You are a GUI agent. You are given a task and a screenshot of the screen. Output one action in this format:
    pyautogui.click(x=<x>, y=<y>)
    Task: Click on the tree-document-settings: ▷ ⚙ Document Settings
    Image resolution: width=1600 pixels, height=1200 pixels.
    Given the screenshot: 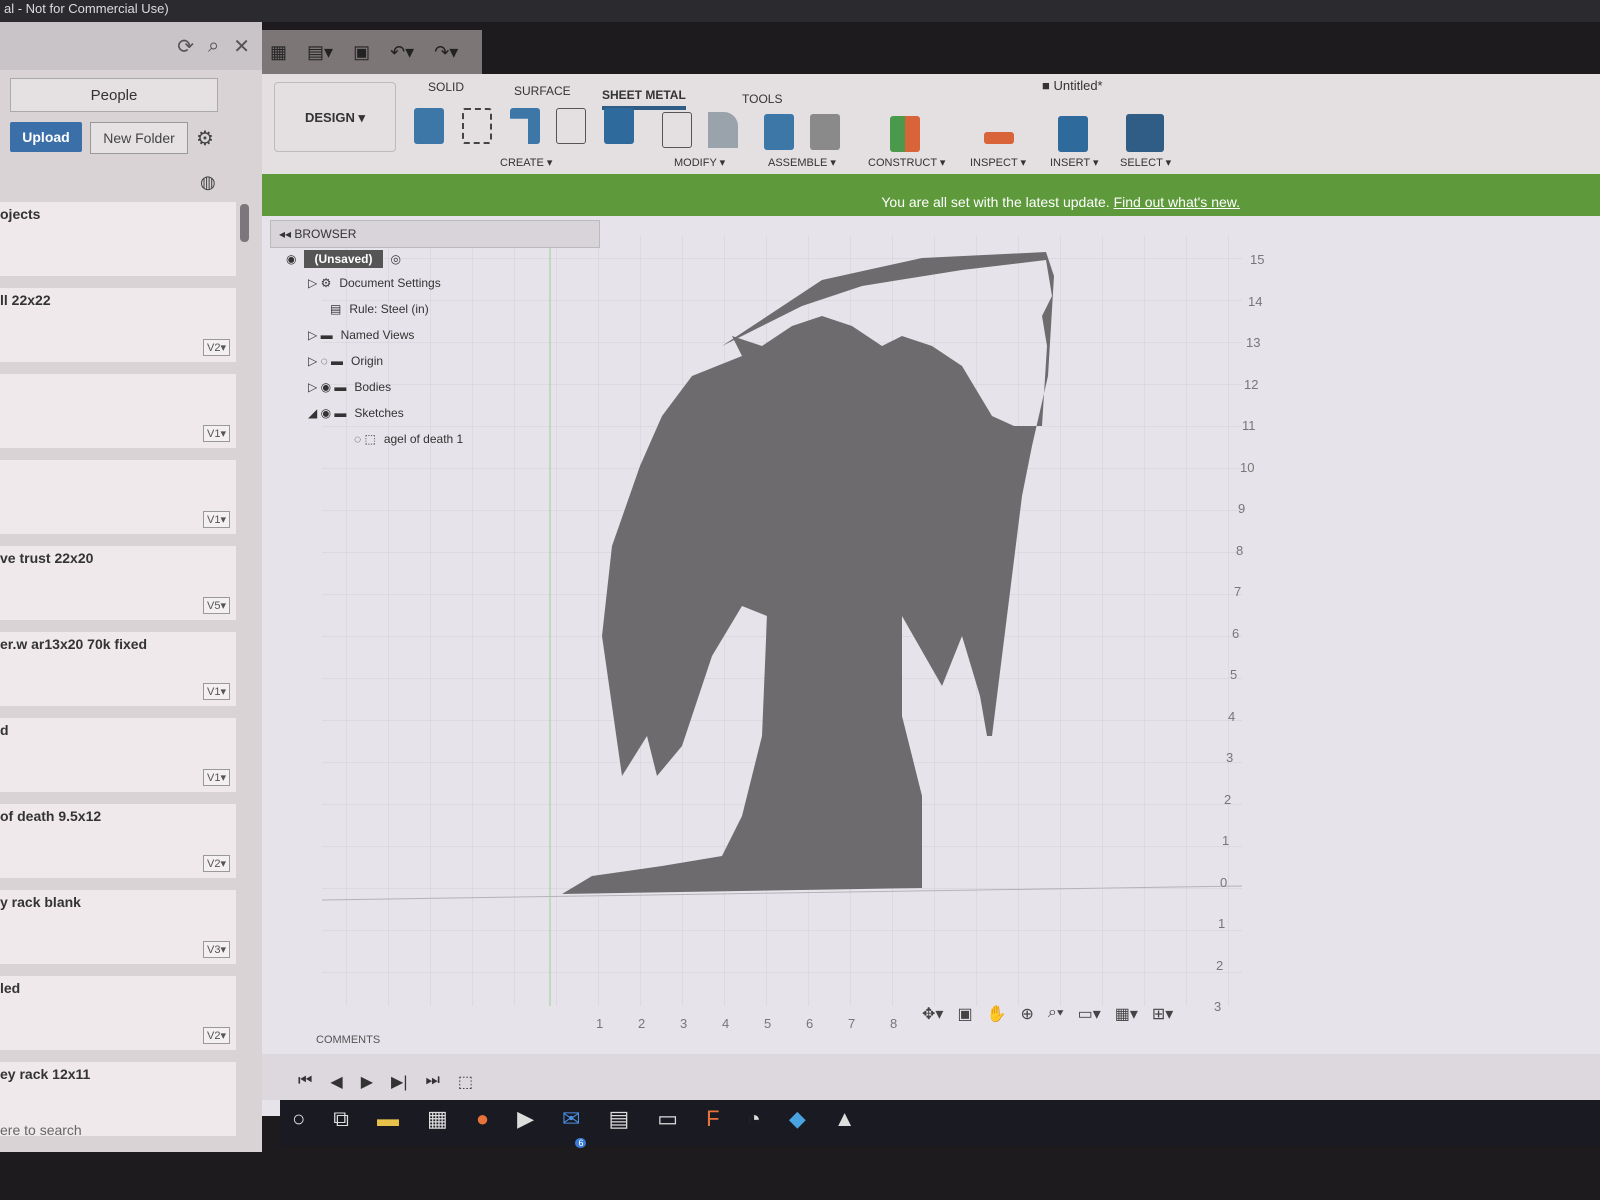 What is the action you would take?
    pyautogui.click(x=374, y=283)
    